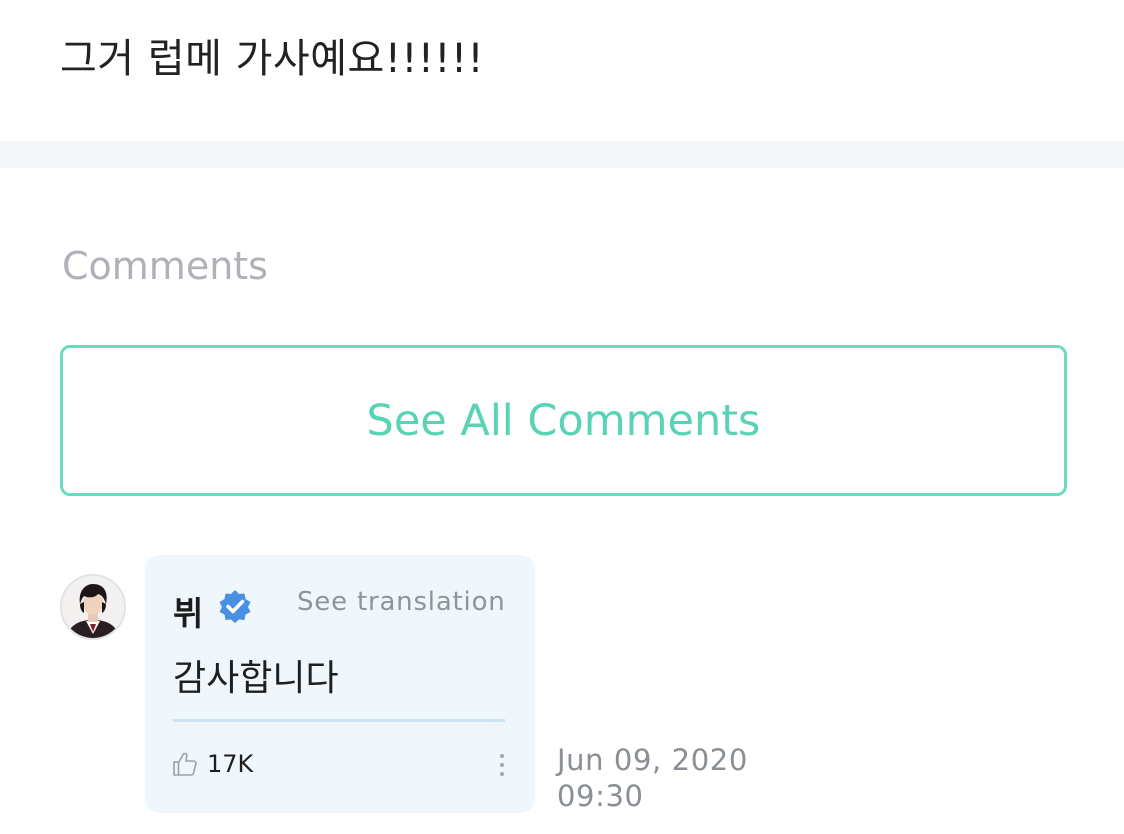 This screenshot has width=1124, height=834. Describe the element at coordinates (652, 778) in the screenshot. I see `comment-timestamp: Jun 09, 2020 09:30` at that location.